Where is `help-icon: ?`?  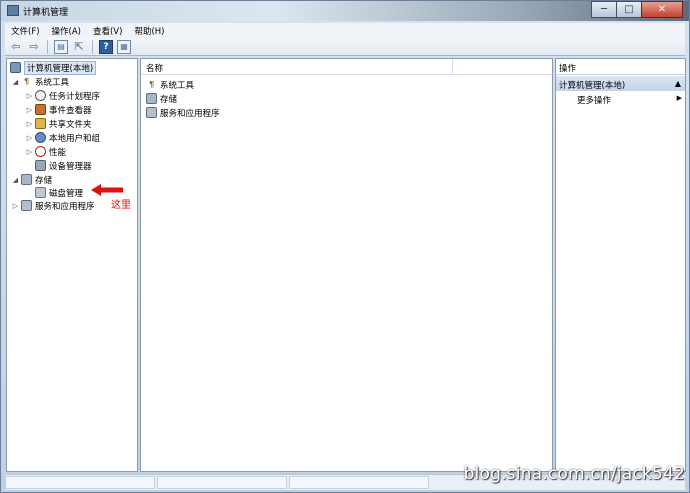
help-icon: ? is located at coordinates (106, 46).